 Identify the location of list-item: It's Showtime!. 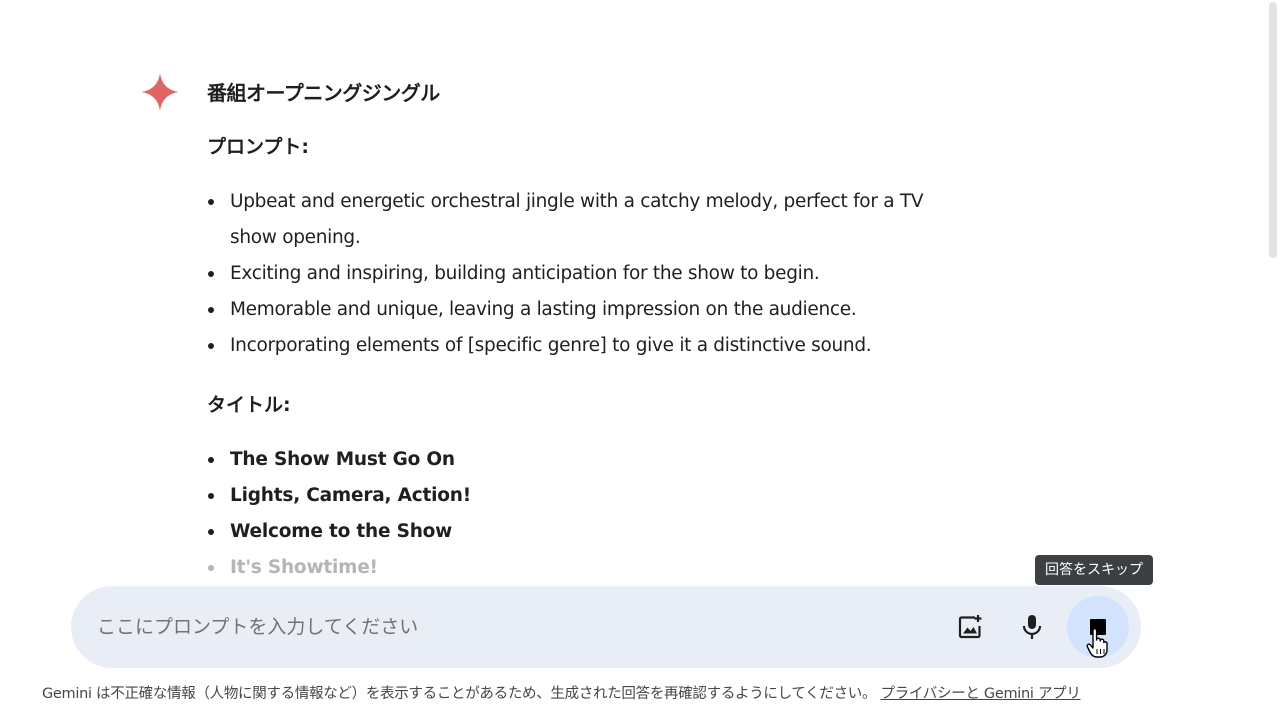
(587, 568).